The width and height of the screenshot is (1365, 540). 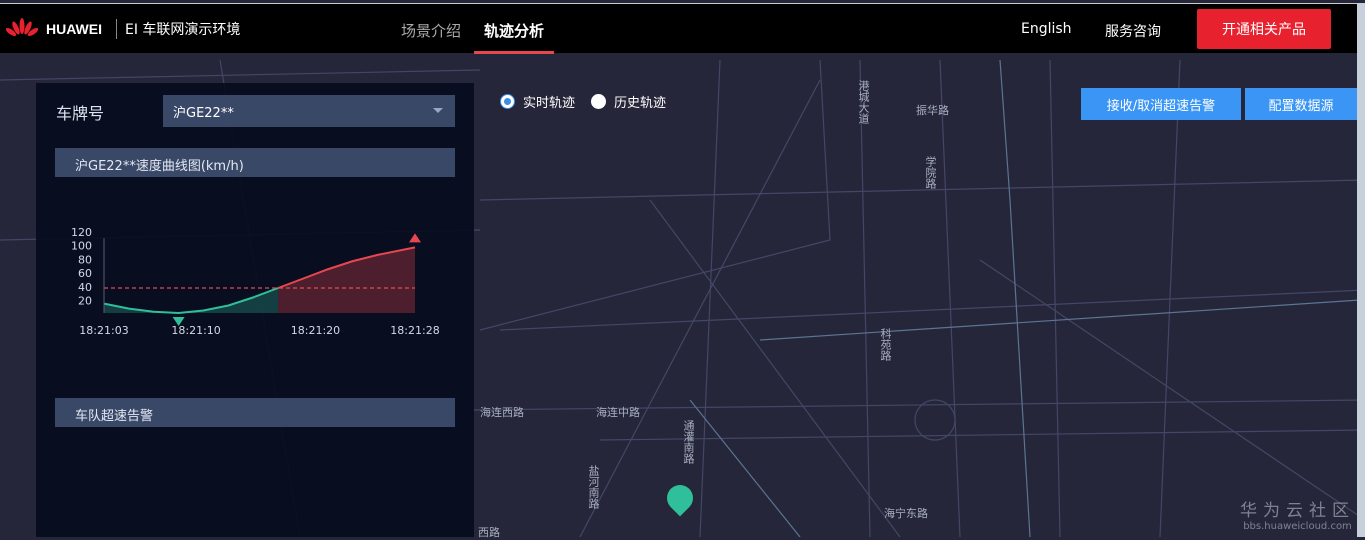 What do you see at coordinates (507, 101) in the screenshot?
I see `radio-checked-icon` at bounding box center [507, 101].